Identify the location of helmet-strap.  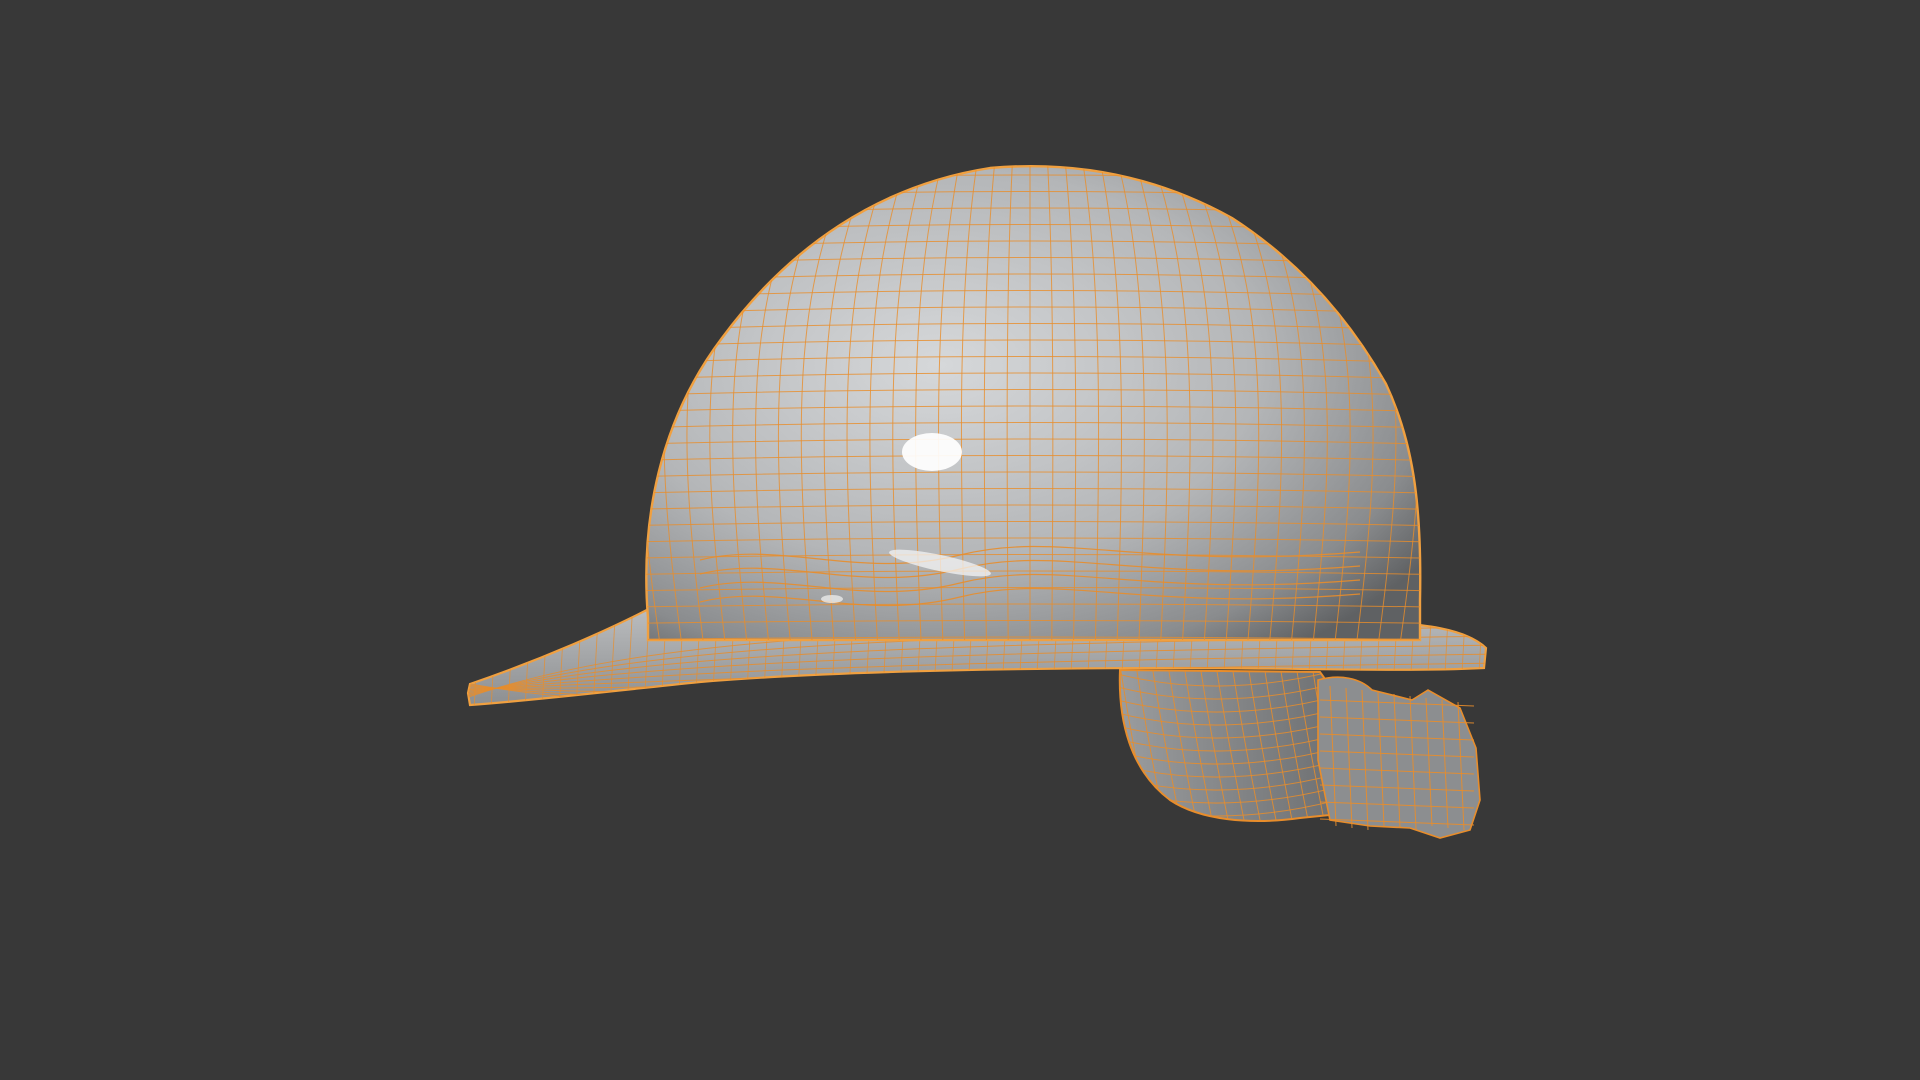
(1295, 752).